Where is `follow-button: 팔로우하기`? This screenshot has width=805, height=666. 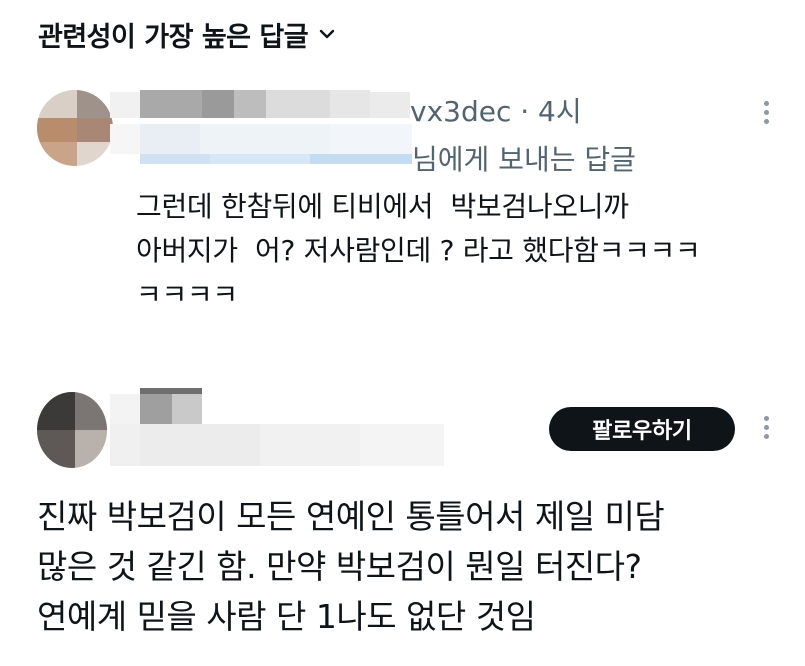
follow-button: 팔로우하기 is located at coordinates (642, 429).